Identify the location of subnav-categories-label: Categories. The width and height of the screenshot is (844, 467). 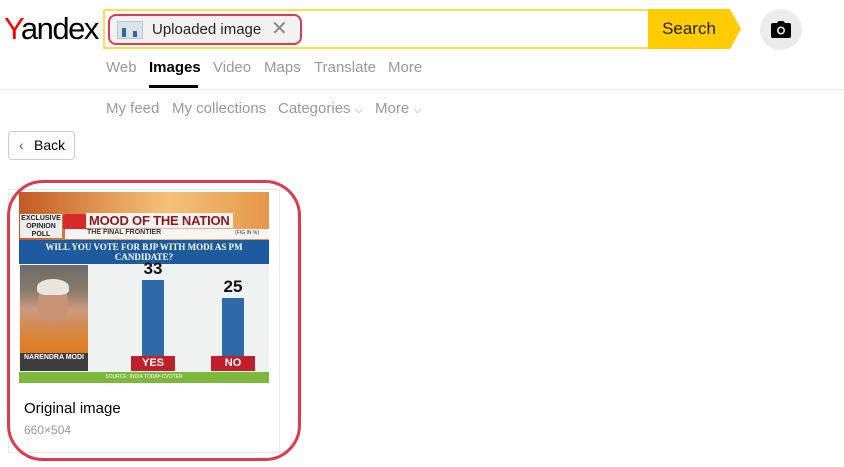
(314, 108).